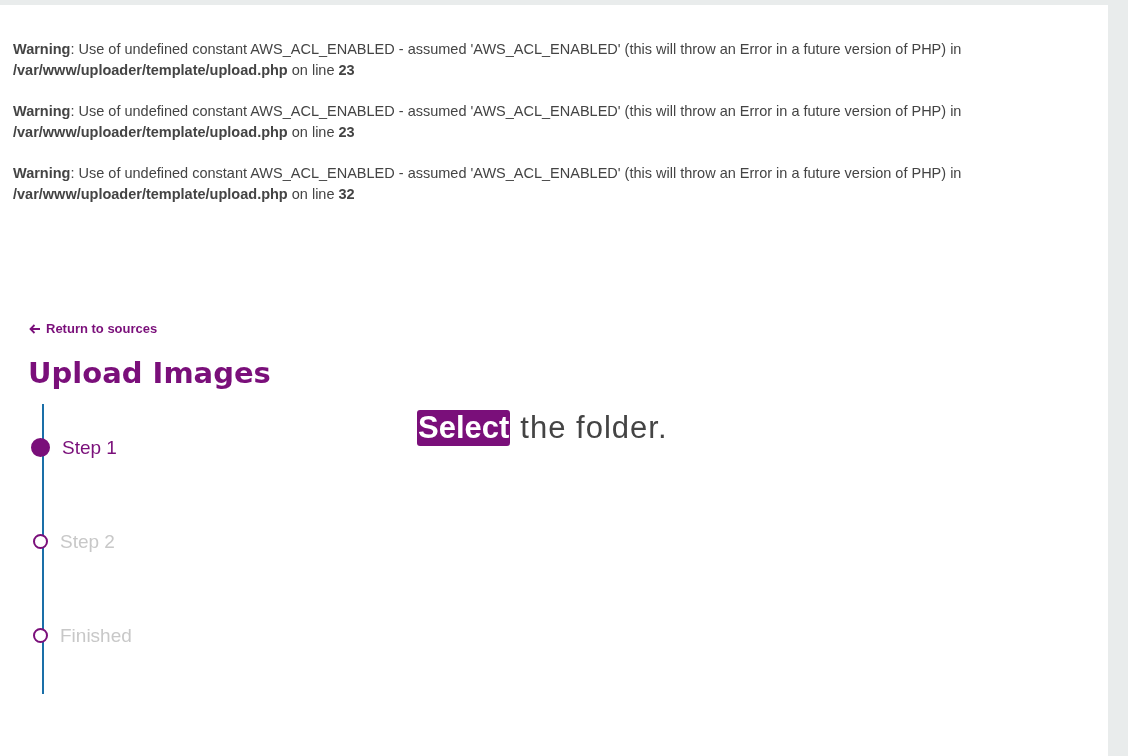 This screenshot has width=1128, height=756. What do you see at coordinates (464, 427) in the screenshot?
I see `highlighted-word: Select` at bounding box center [464, 427].